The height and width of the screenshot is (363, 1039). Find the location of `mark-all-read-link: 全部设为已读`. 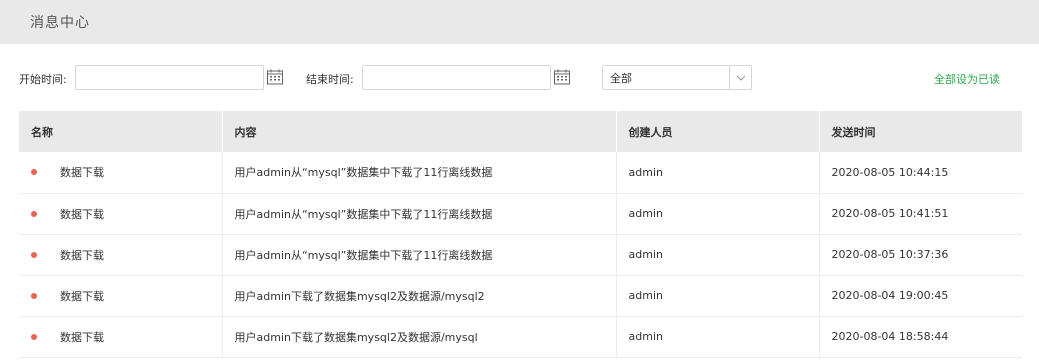

mark-all-read-link: 全部设为已读 is located at coordinates (967, 79).